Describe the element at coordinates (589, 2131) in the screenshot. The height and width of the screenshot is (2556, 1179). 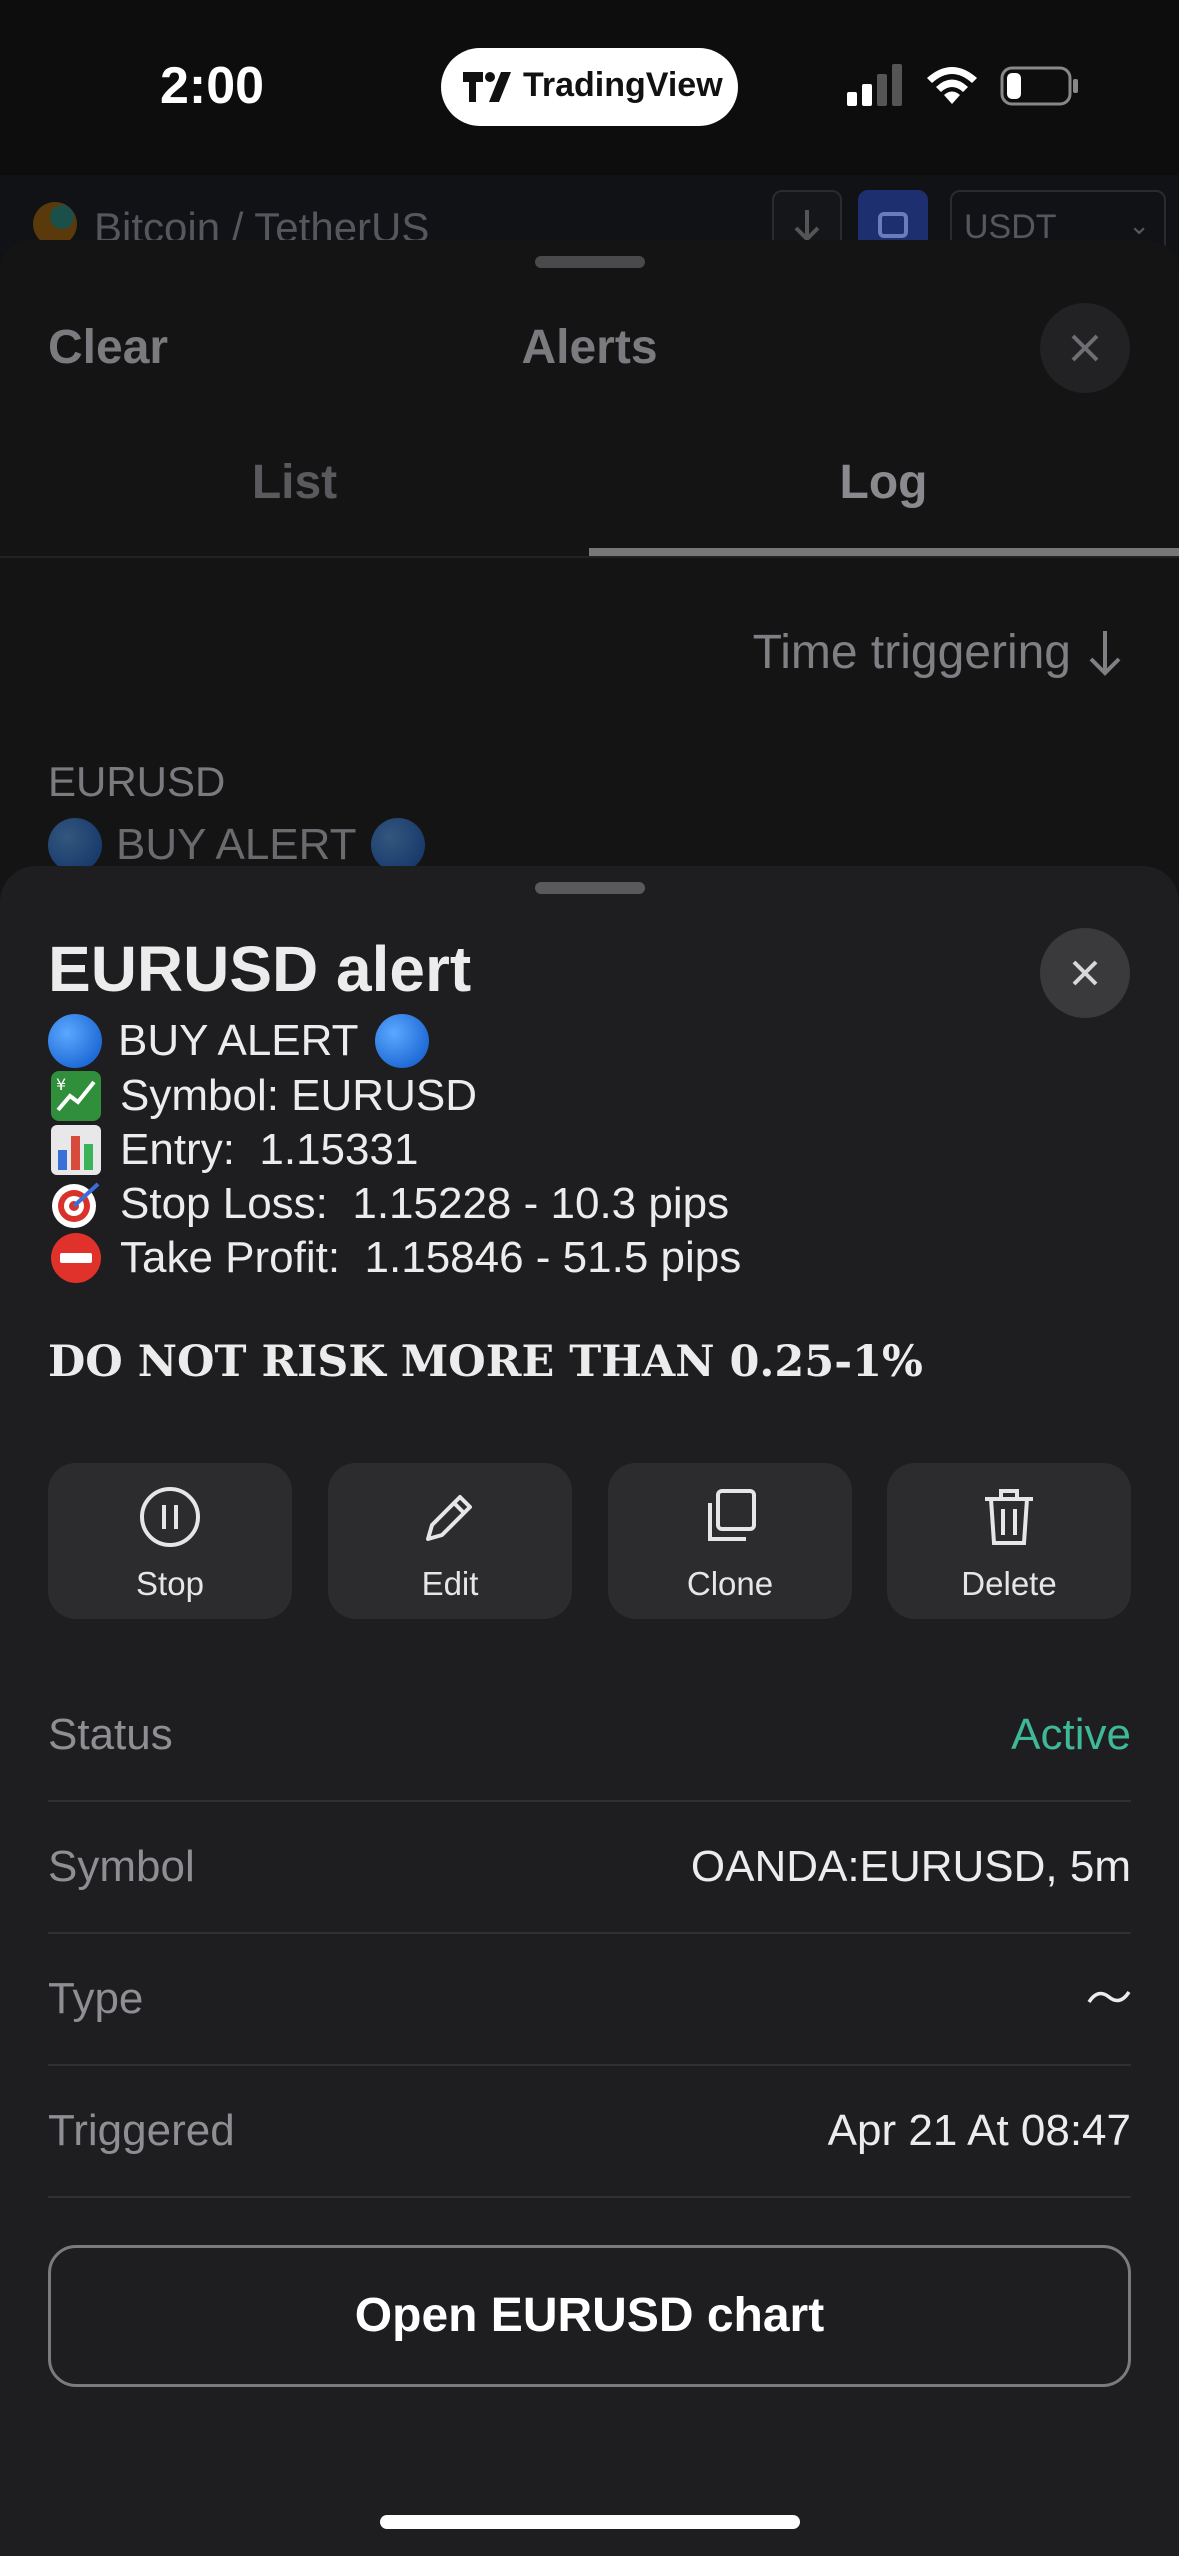
I see `triggered-row: Triggered Apr 21 At 08:47` at that location.